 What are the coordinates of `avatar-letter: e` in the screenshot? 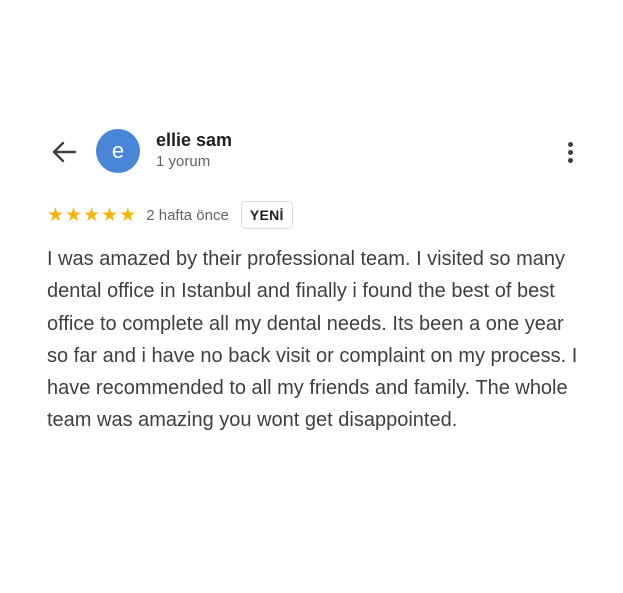 It's located at (118, 150).